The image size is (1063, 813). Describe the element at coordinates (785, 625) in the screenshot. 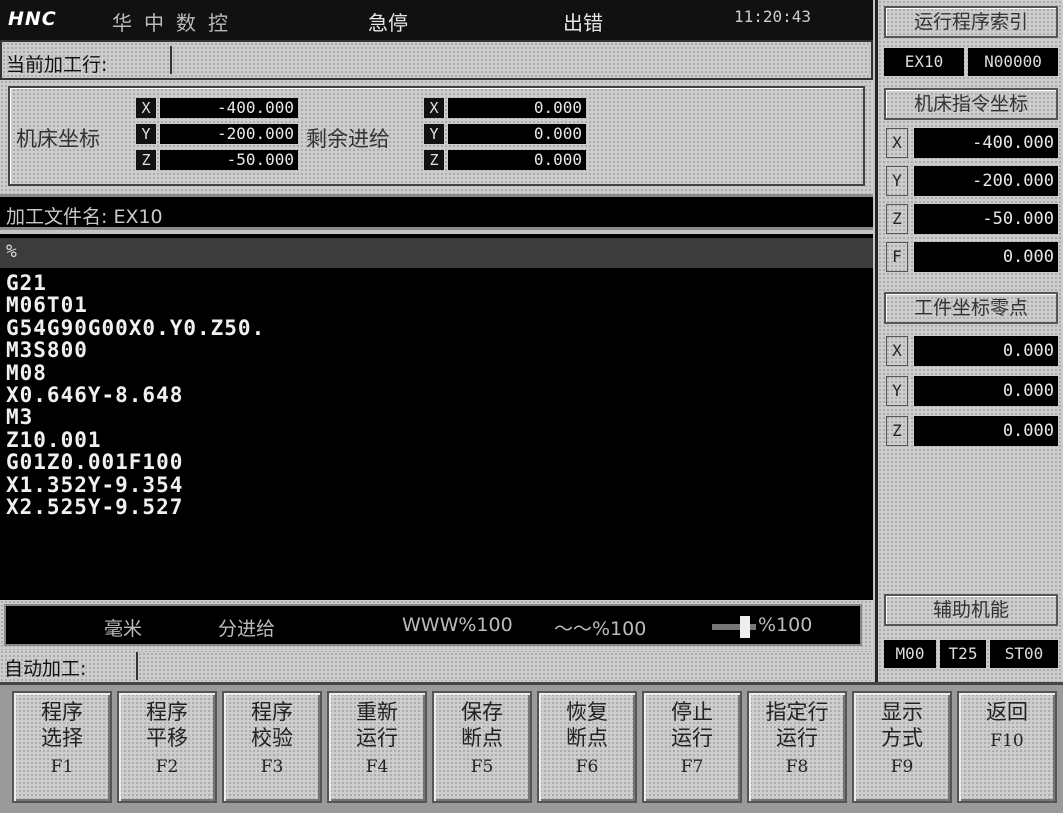

I see `rapid-override: %100` at that location.